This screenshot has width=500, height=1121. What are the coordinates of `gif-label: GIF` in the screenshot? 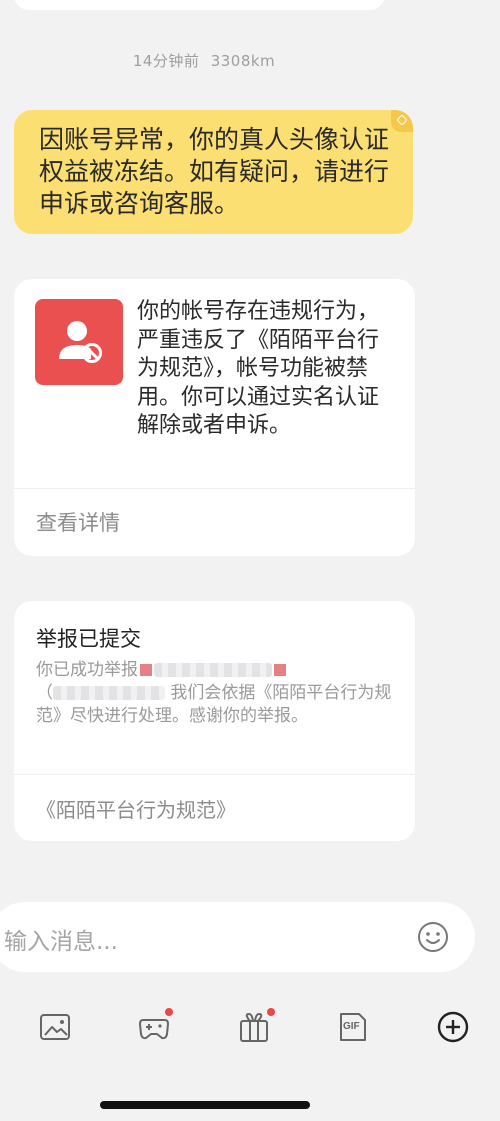 It's located at (351, 1026).